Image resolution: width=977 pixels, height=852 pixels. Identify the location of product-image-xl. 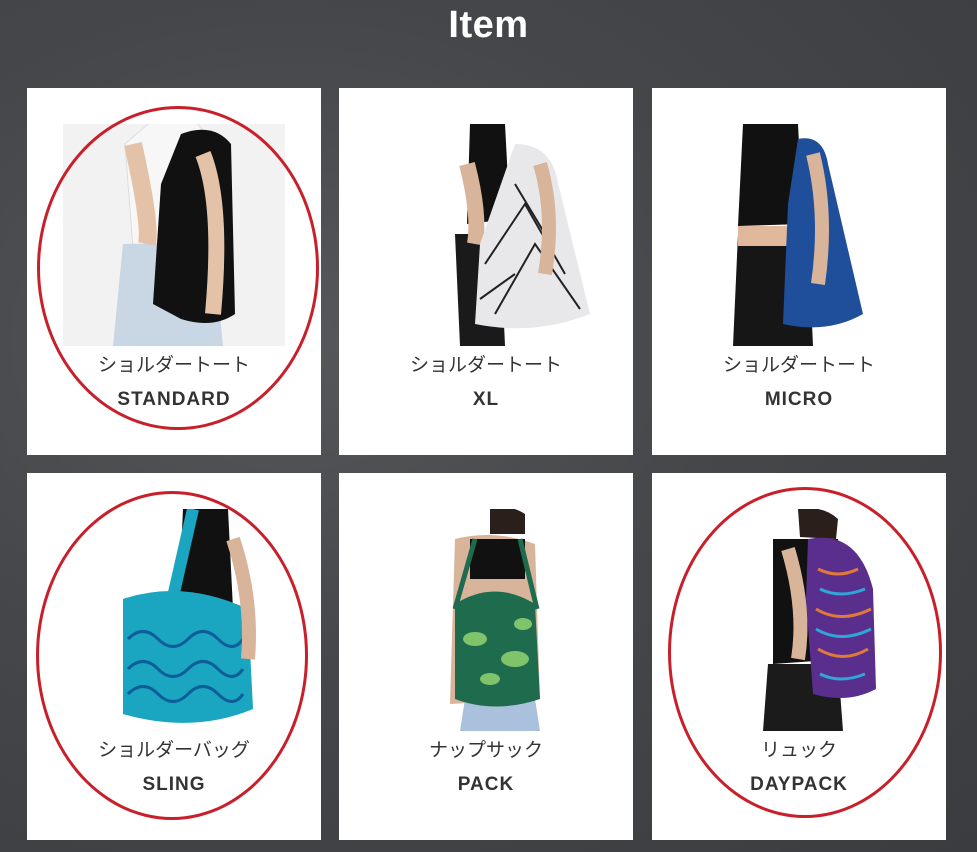
(486, 235).